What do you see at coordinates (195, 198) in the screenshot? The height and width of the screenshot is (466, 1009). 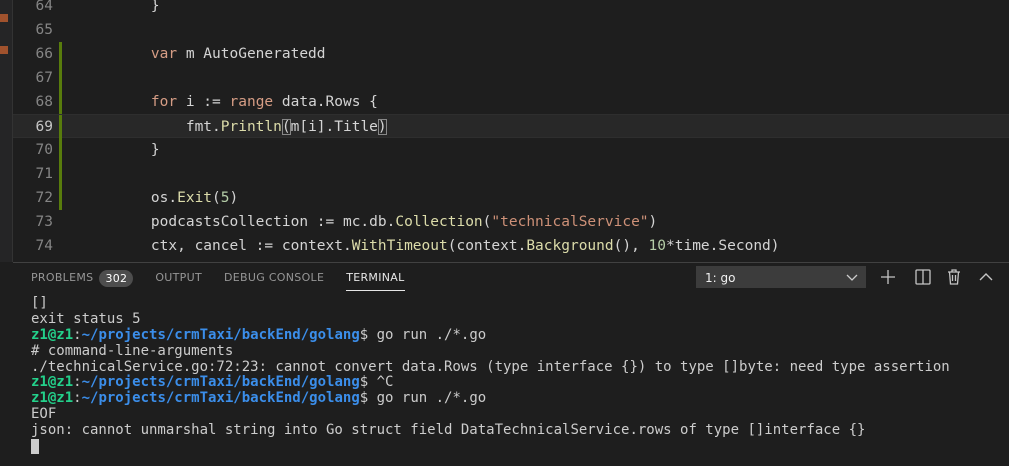 I see `code-token: Exit` at bounding box center [195, 198].